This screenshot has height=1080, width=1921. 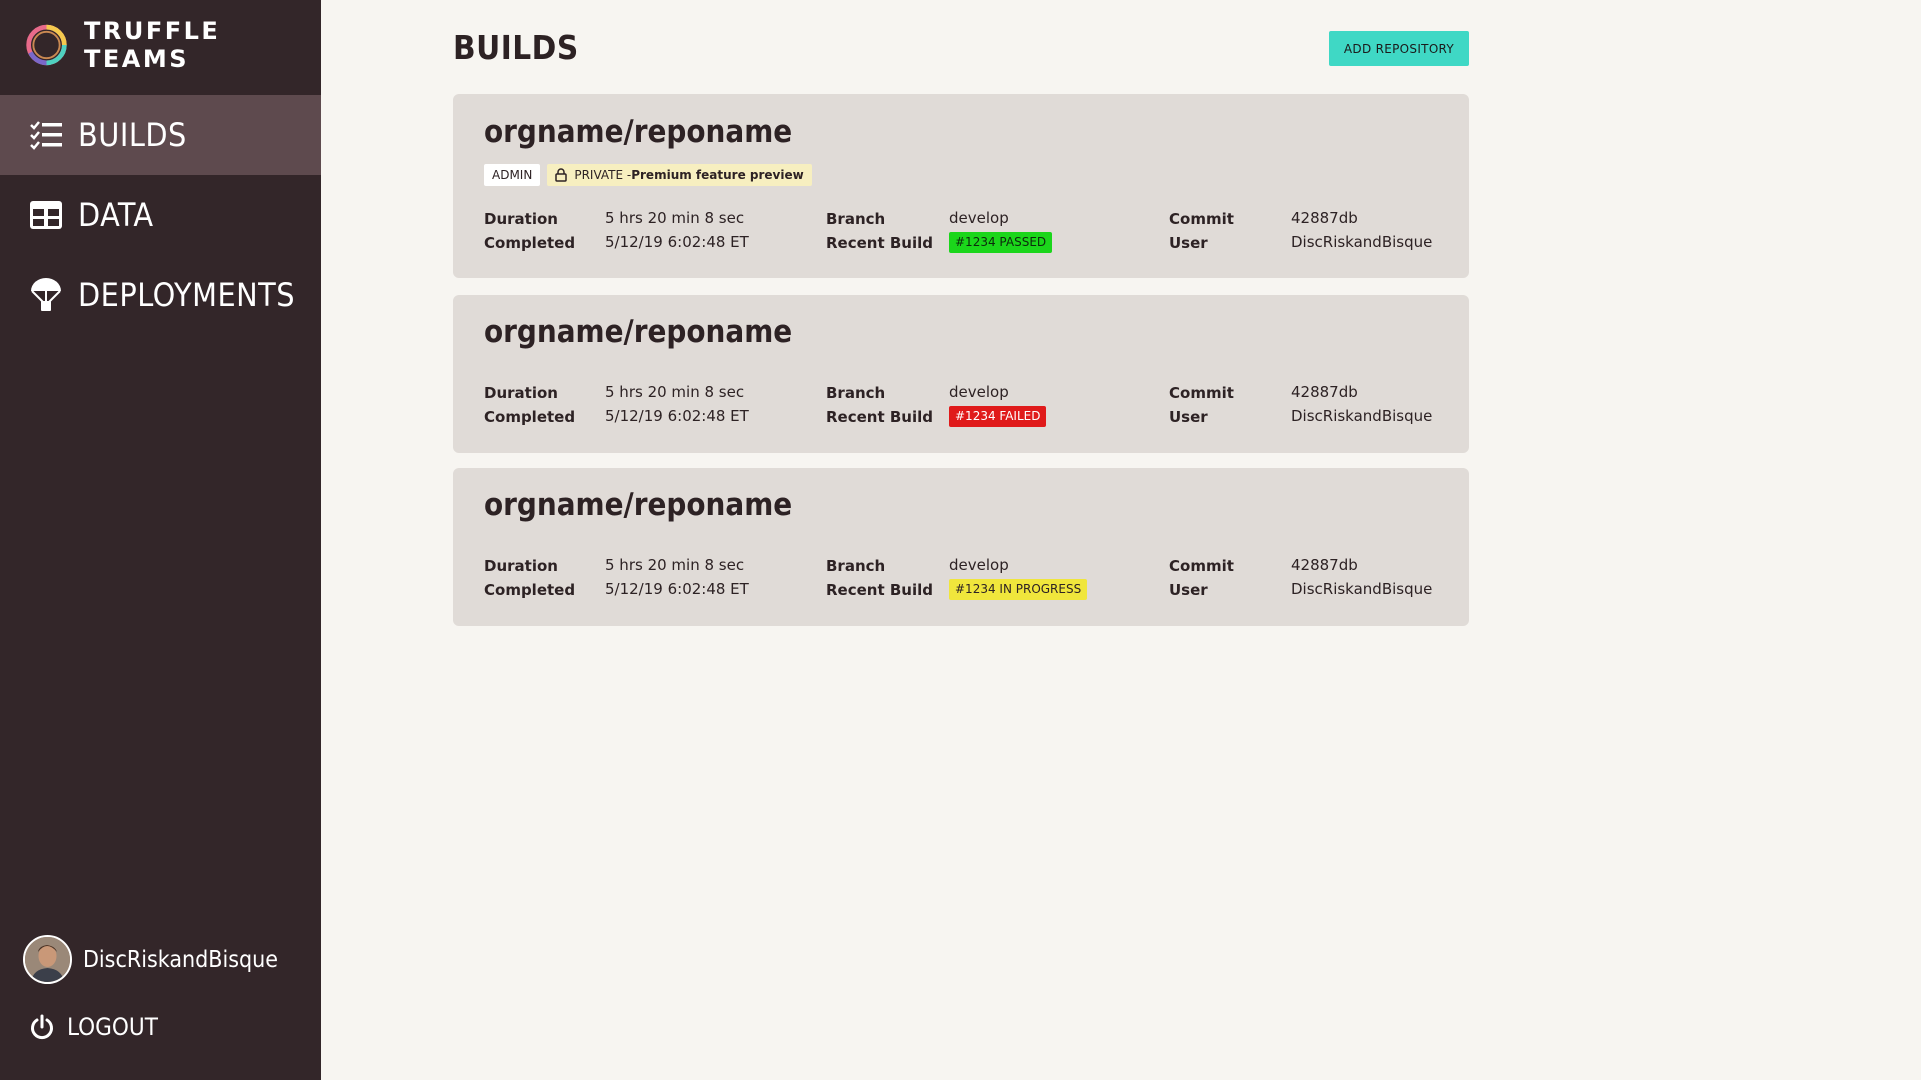 What do you see at coordinates (132, 135) in the screenshot?
I see `sidebar-item-label: BUILDS` at bounding box center [132, 135].